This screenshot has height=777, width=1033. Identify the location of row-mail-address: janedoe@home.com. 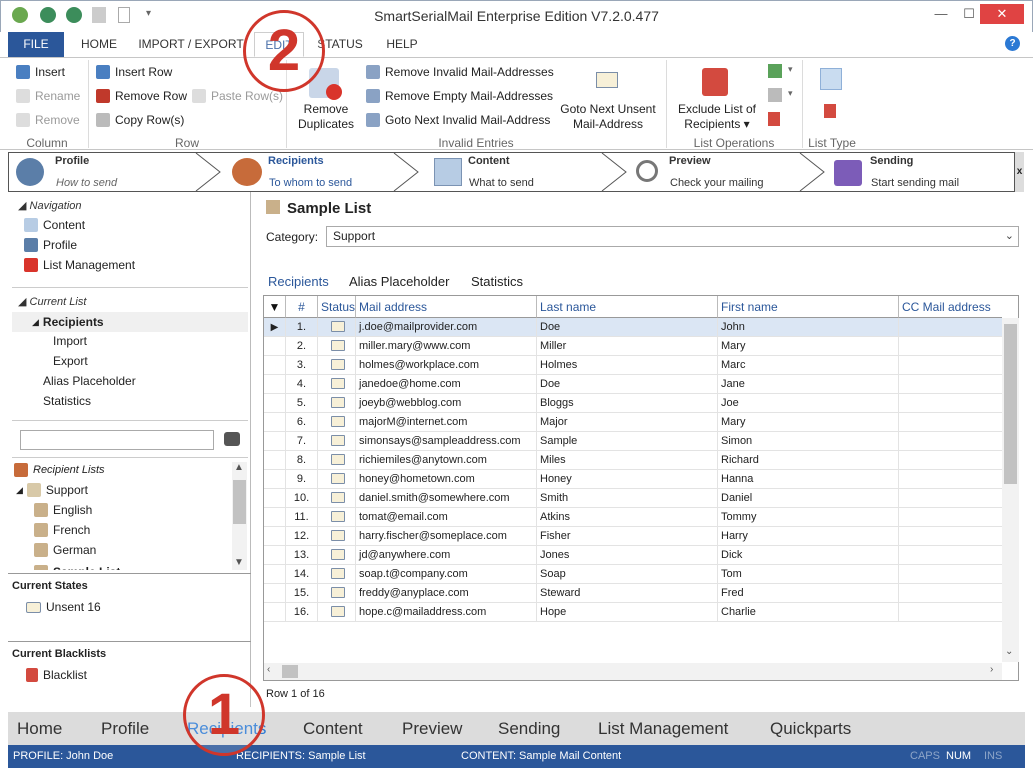
(446, 384).